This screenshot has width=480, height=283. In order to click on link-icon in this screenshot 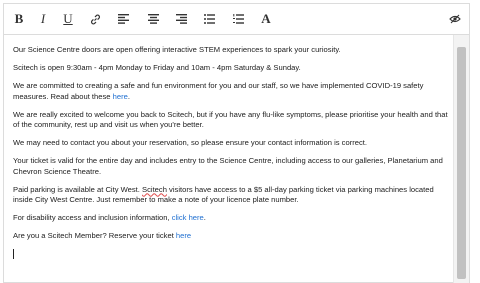, I will do `click(95, 19)`.